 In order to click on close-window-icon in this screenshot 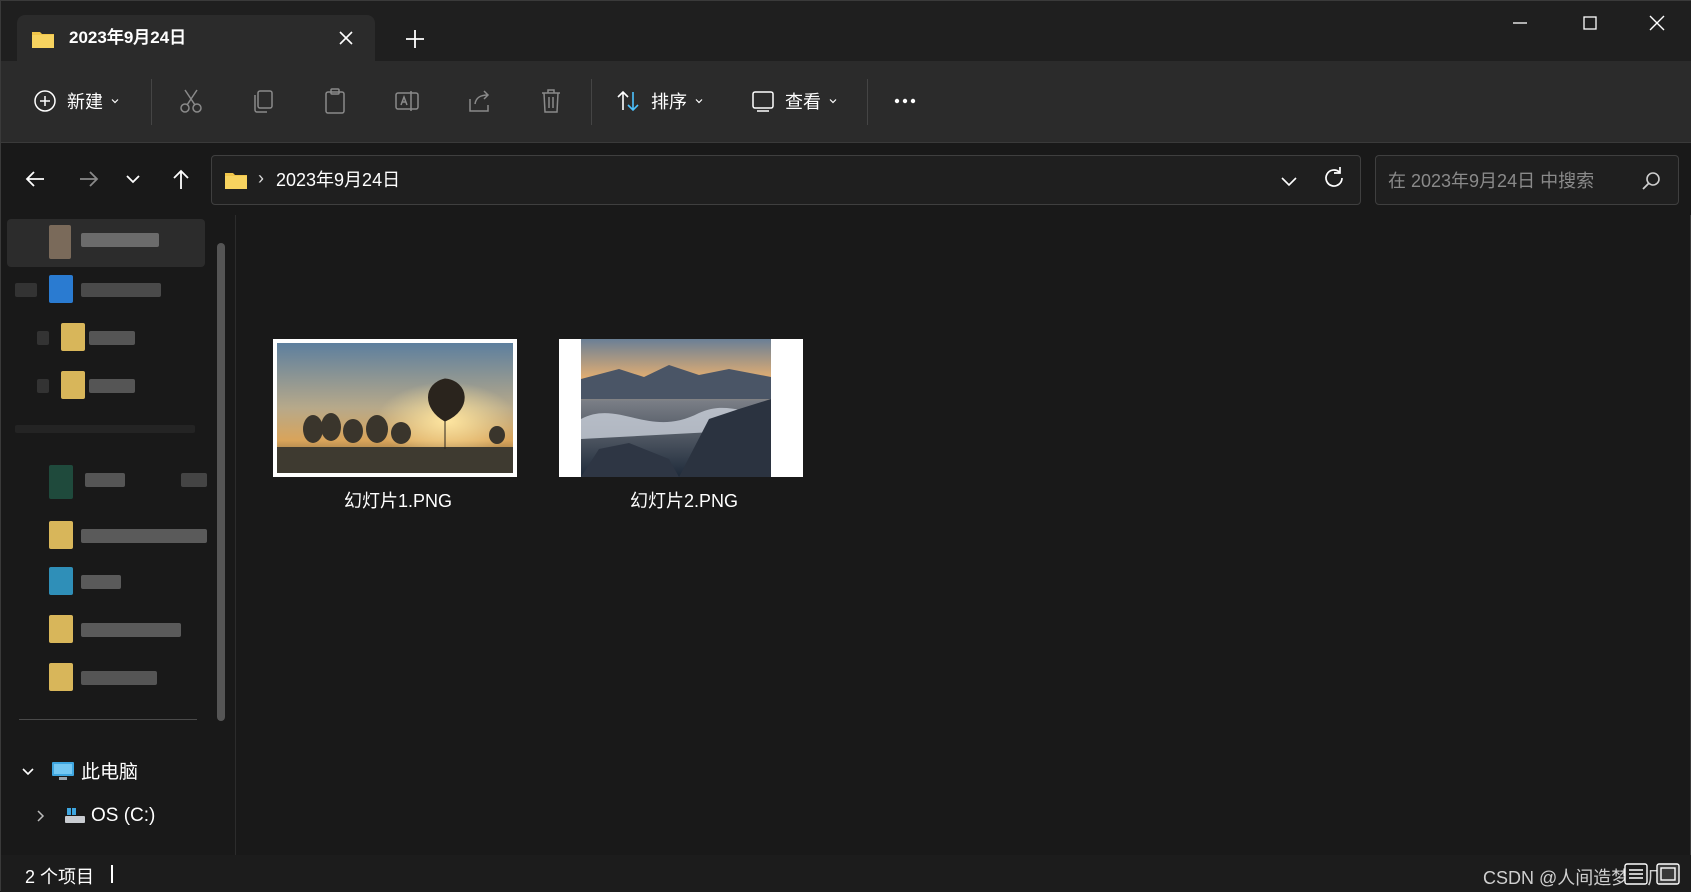, I will do `click(1656, 23)`.